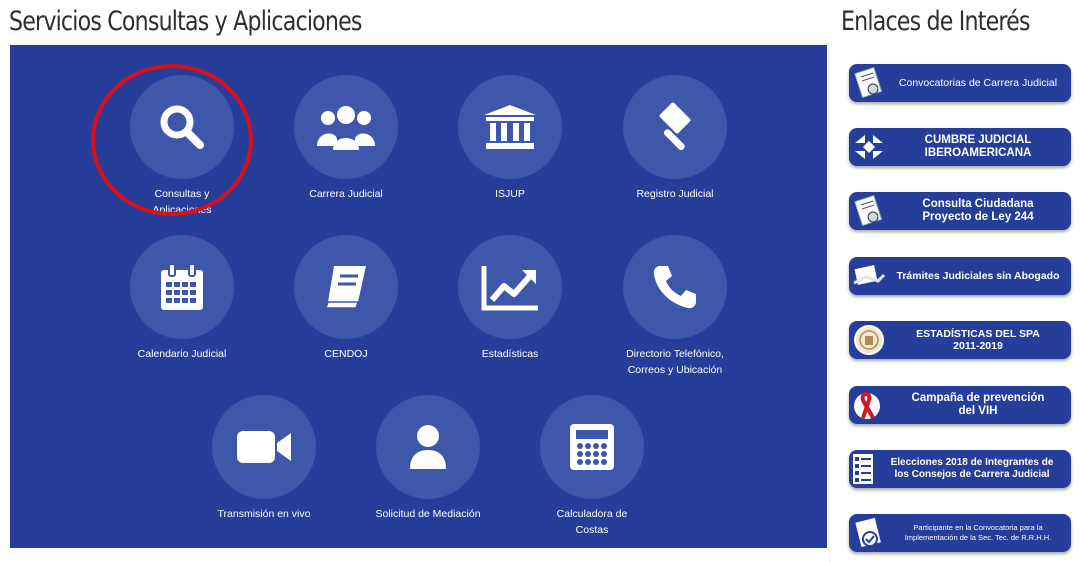  I want to click on tile-calculadora-de-costas: Calculadora de Costas, so click(592, 466).